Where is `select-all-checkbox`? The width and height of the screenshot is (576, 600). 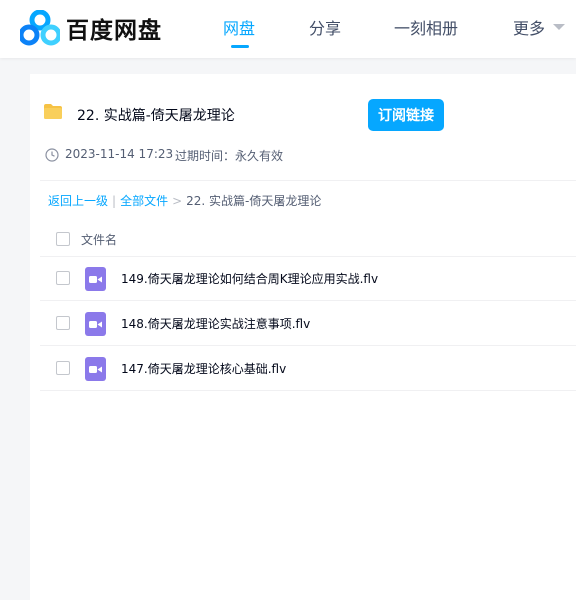 select-all-checkbox is located at coordinates (63, 239).